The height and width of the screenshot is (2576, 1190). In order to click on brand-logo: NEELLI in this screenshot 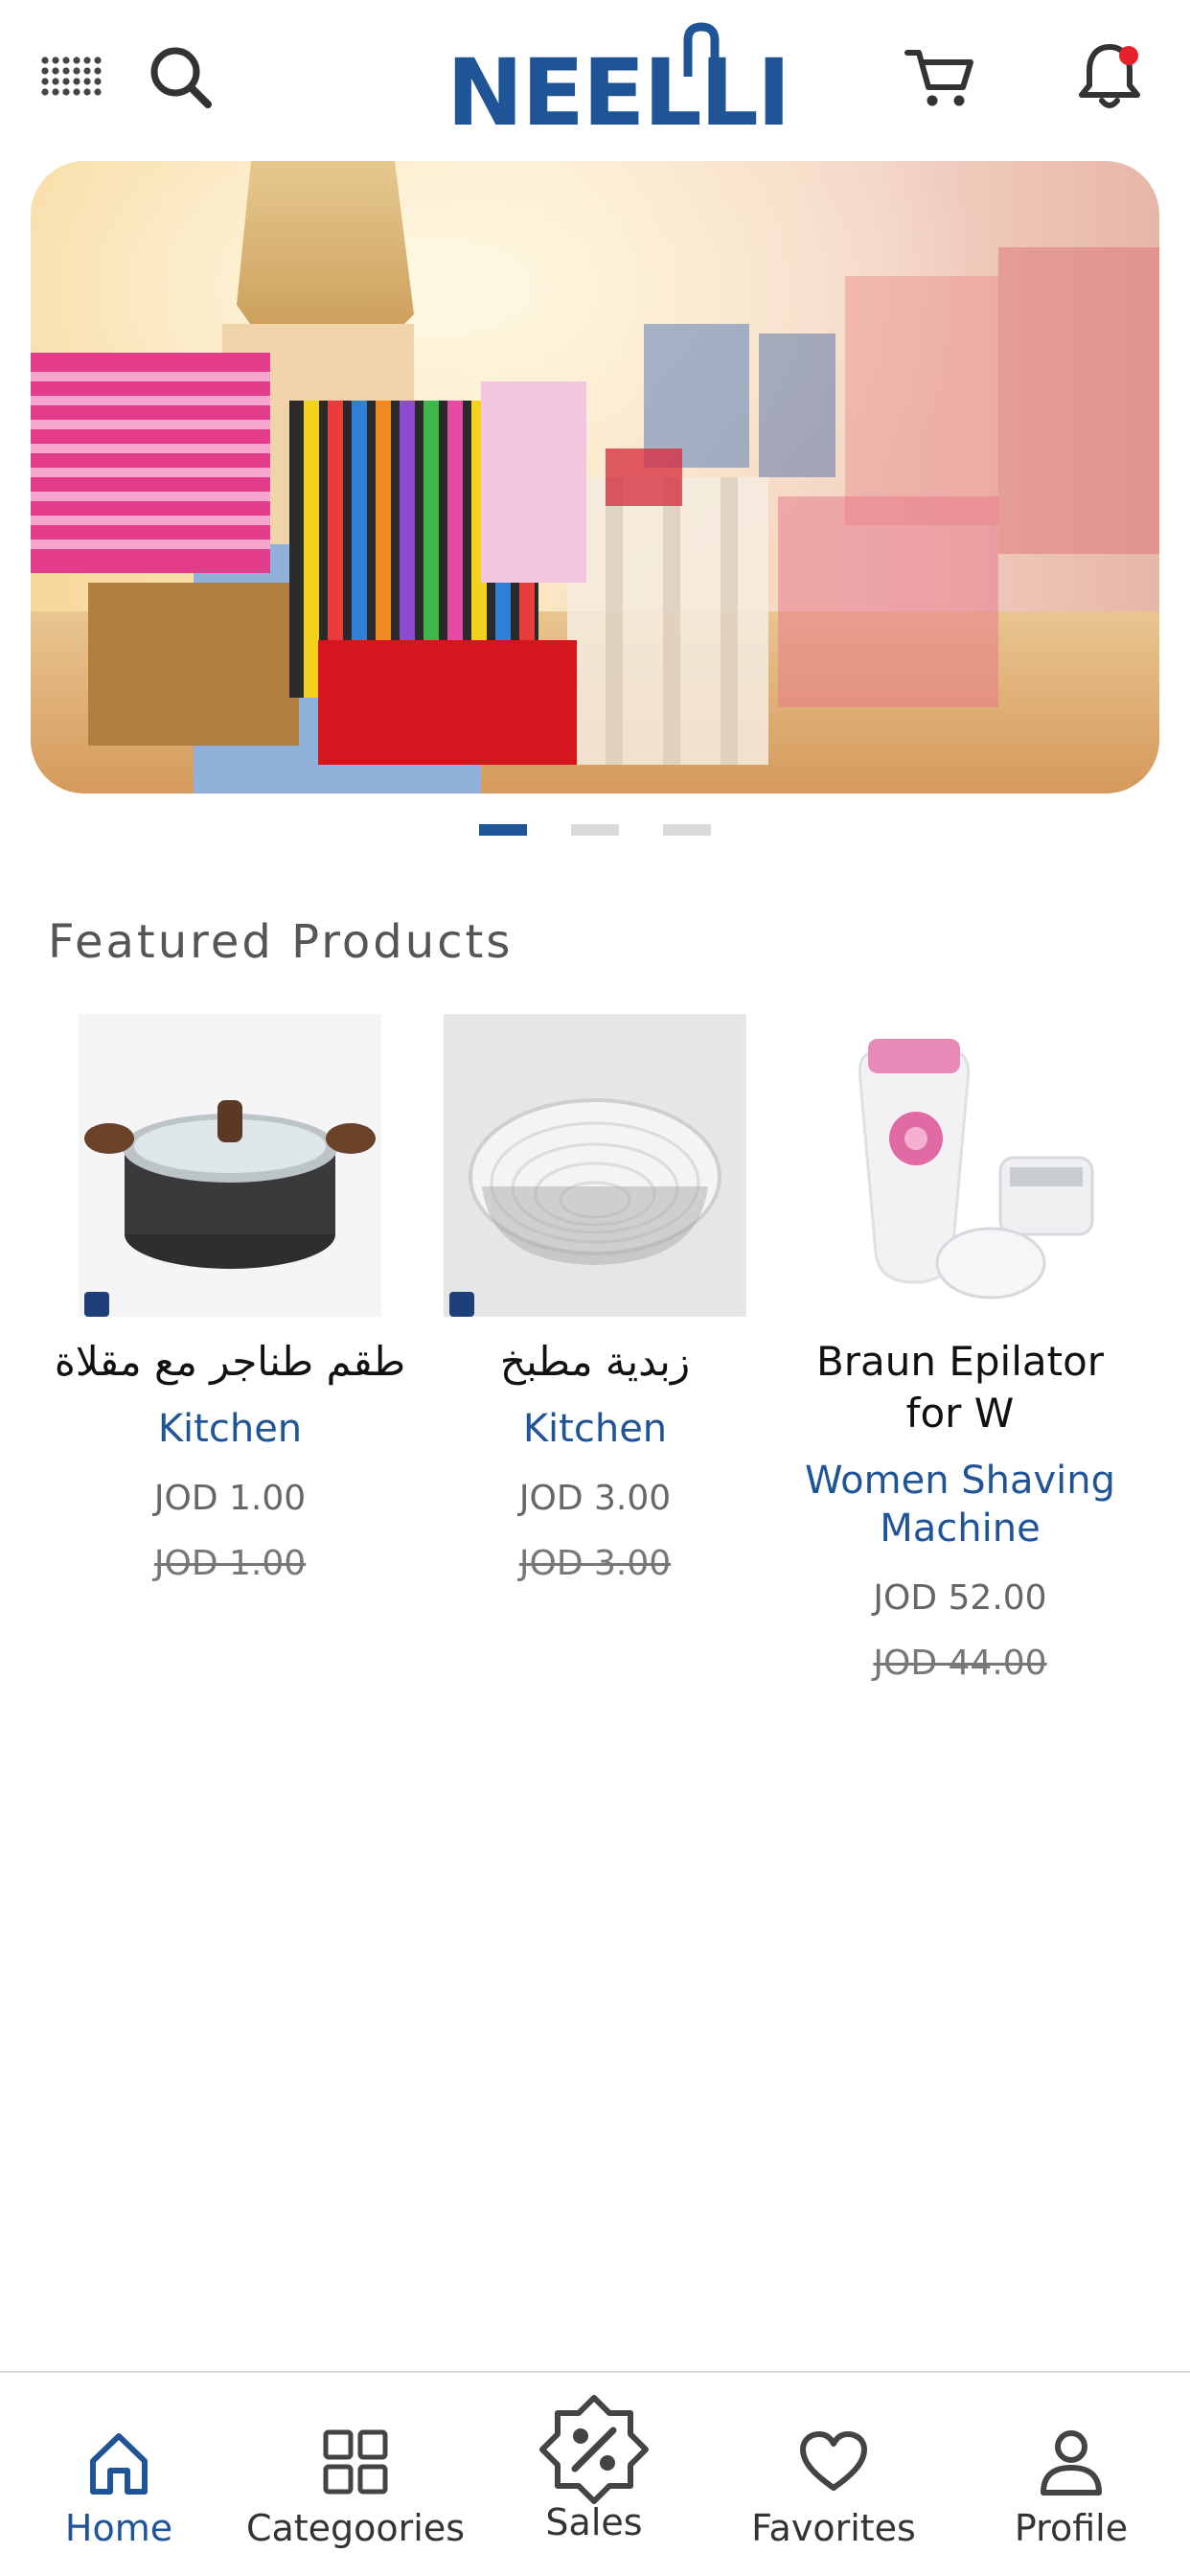, I will do `click(619, 79)`.